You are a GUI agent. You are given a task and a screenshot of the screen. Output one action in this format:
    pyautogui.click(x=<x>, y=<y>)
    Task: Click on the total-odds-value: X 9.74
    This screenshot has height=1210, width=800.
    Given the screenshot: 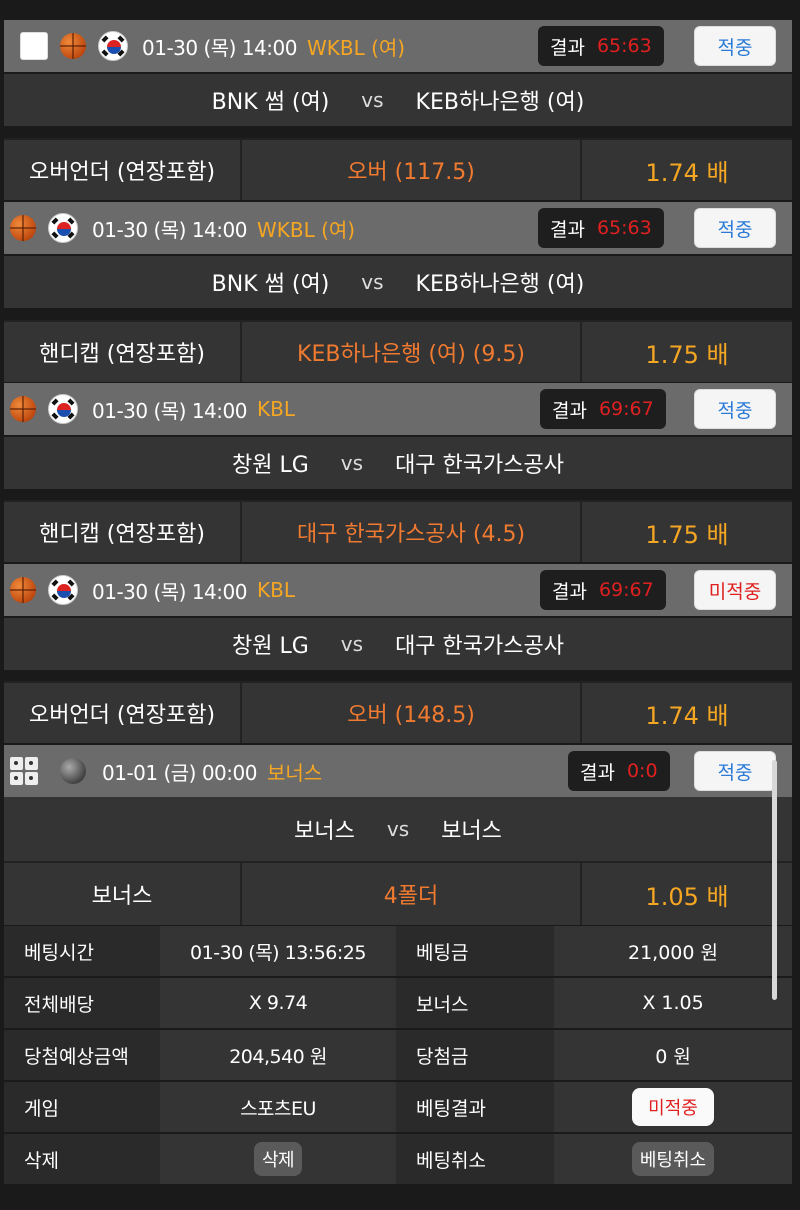 What is the action you would take?
    pyautogui.click(x=278, y=1003)
    